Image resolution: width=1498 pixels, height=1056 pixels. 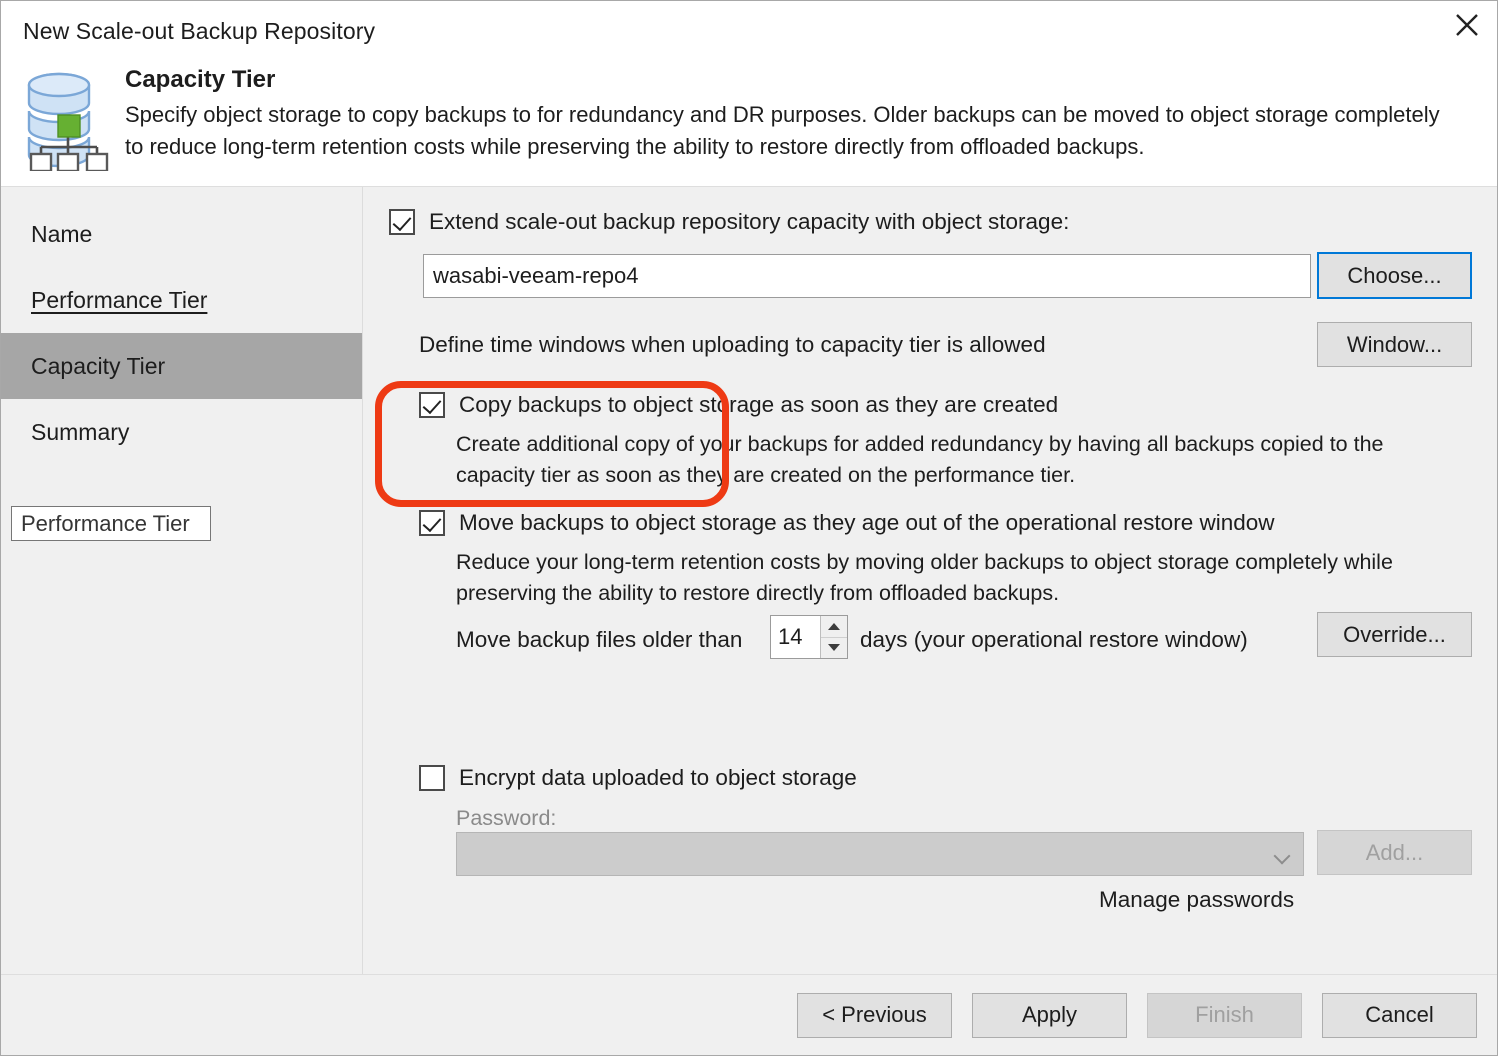 What do you see at coordinates (98, 365) in the screenshot?
I see `sidebar-item-label: Capacity Tier` at bounding box center [98, 365].